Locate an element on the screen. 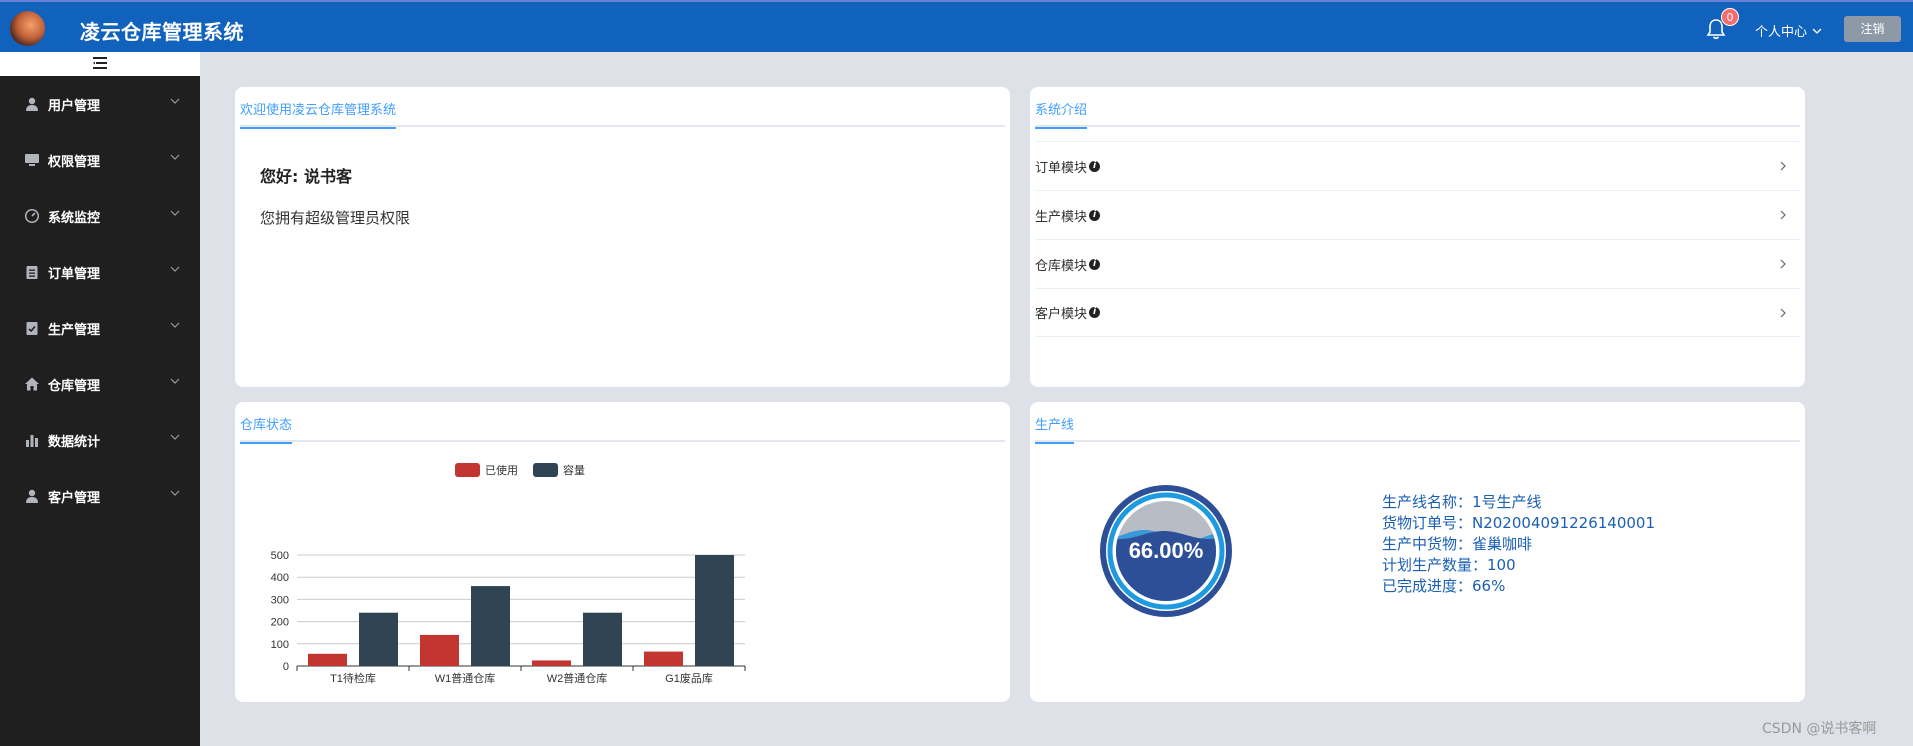  sidebar-item-system-monitor: 系统监控 is located at coordinates (100, 216).